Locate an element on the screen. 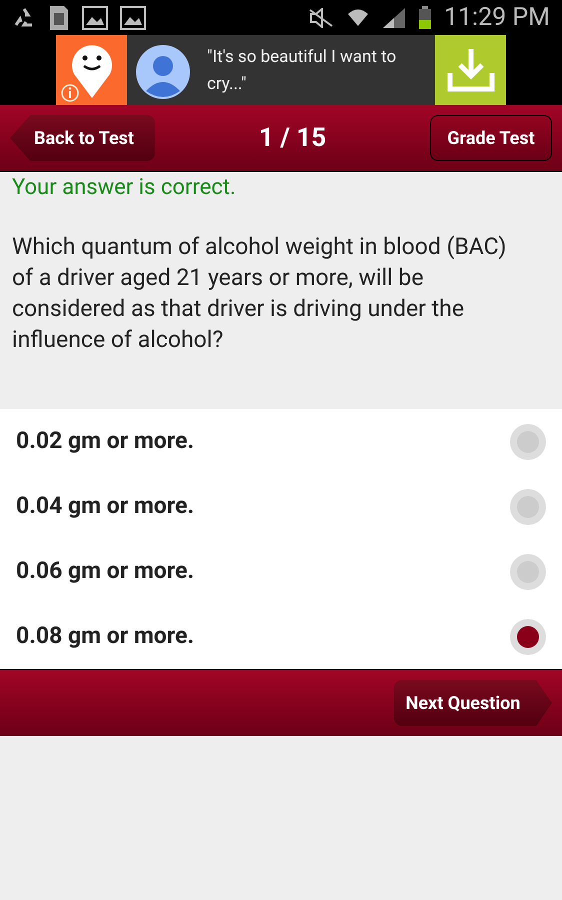  result-message: Your answer is correct. is located at coordinates (124, 188).